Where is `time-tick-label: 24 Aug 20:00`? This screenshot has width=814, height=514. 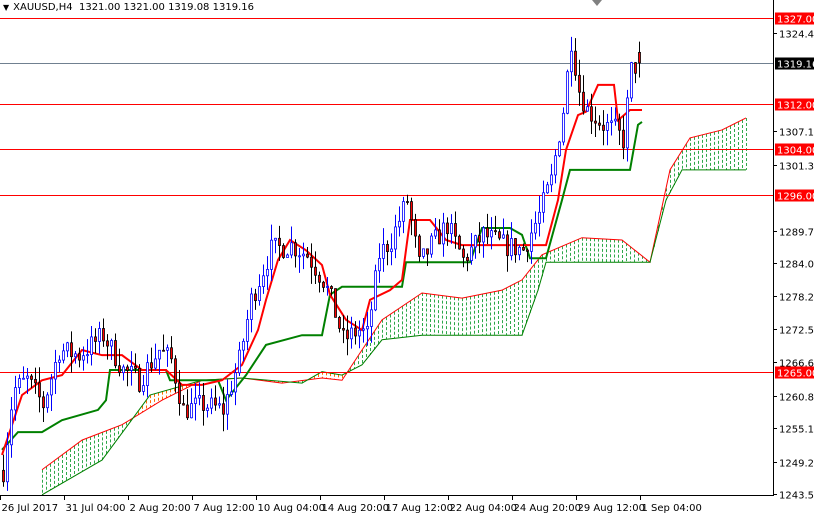
time-tick-label: 24 Aug 20:00 is located at coordinates (547, 508).